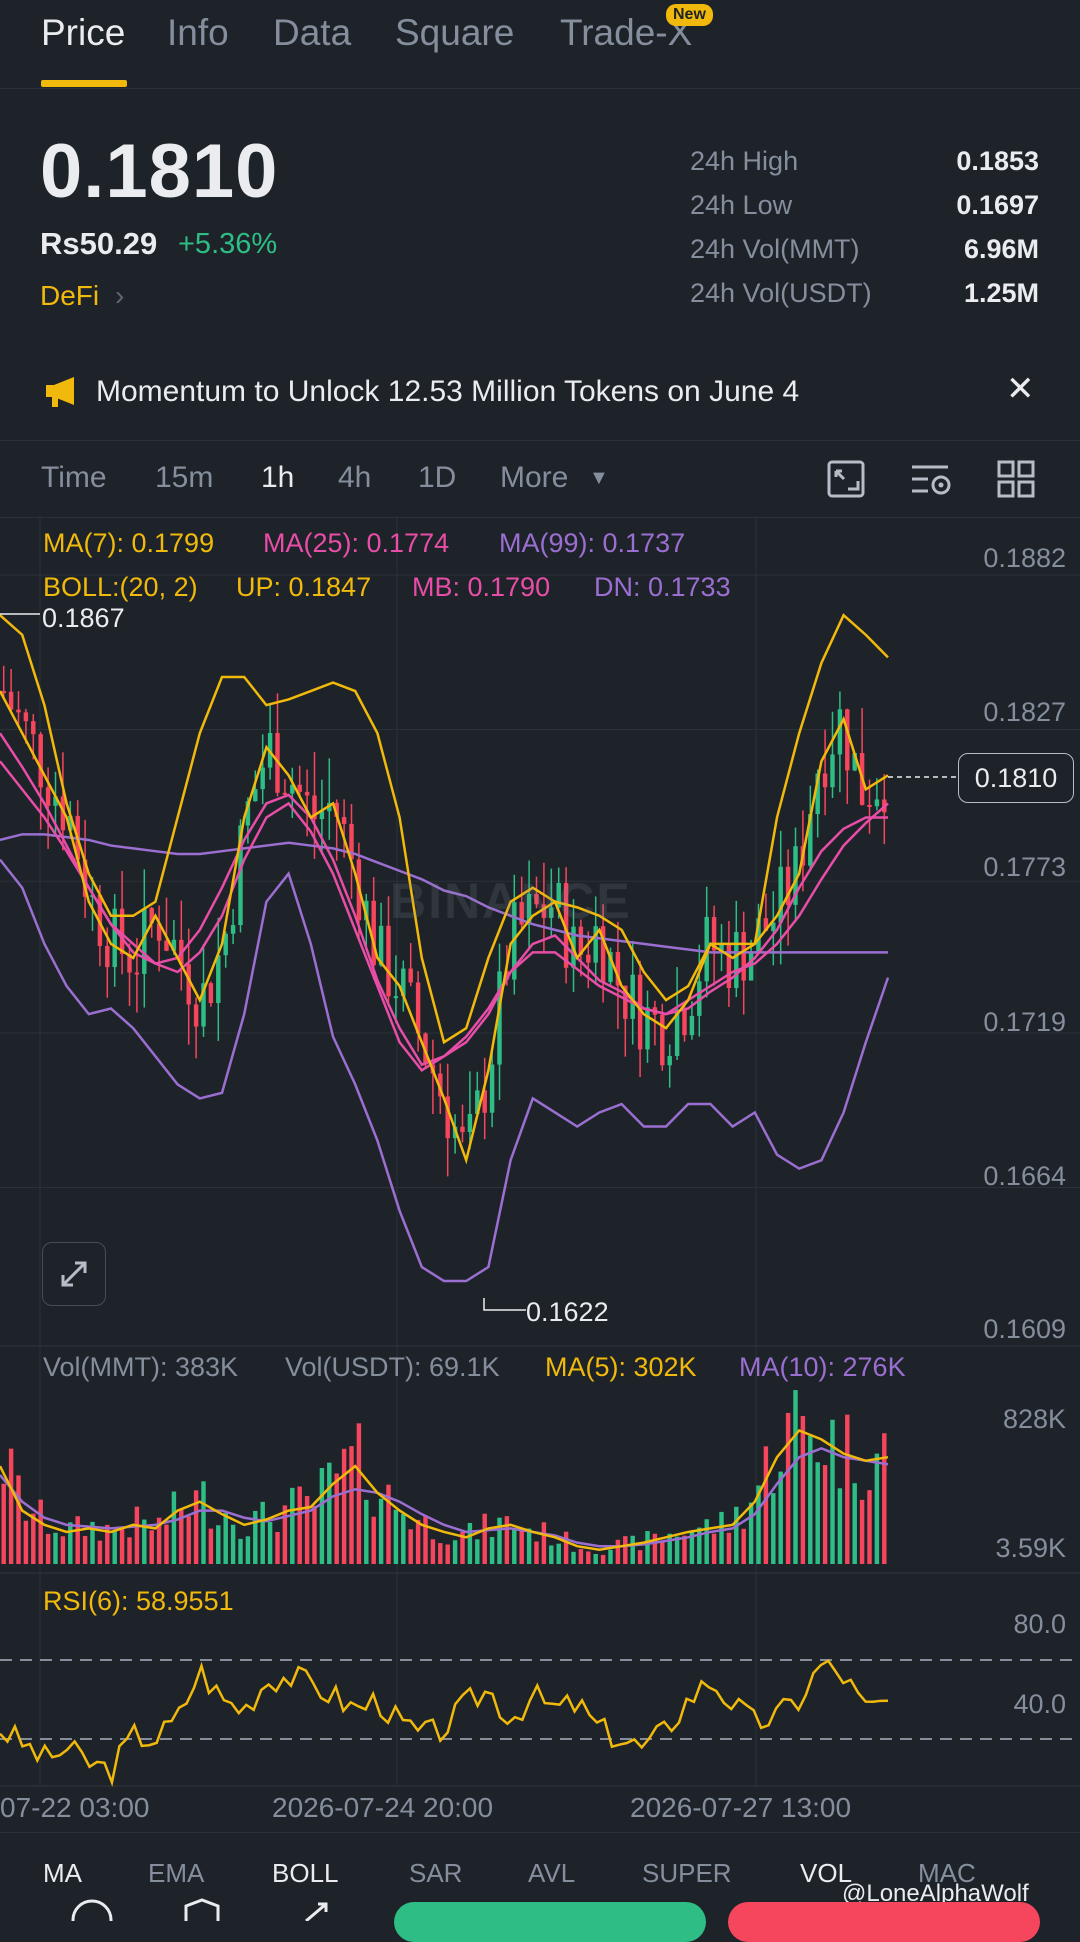 Image resolution: width=1080 pixels, height=1942 pixels. I want to click on legend-boll-dn: DN: 0.1733, so click(662, 587).